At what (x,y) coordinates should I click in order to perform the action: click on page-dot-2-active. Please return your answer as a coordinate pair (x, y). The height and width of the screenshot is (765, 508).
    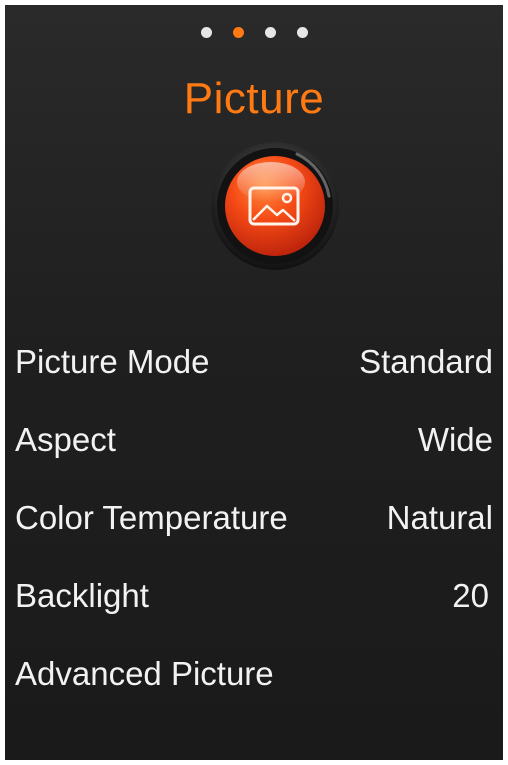
    Looking at the image, I should click on (238, 32).